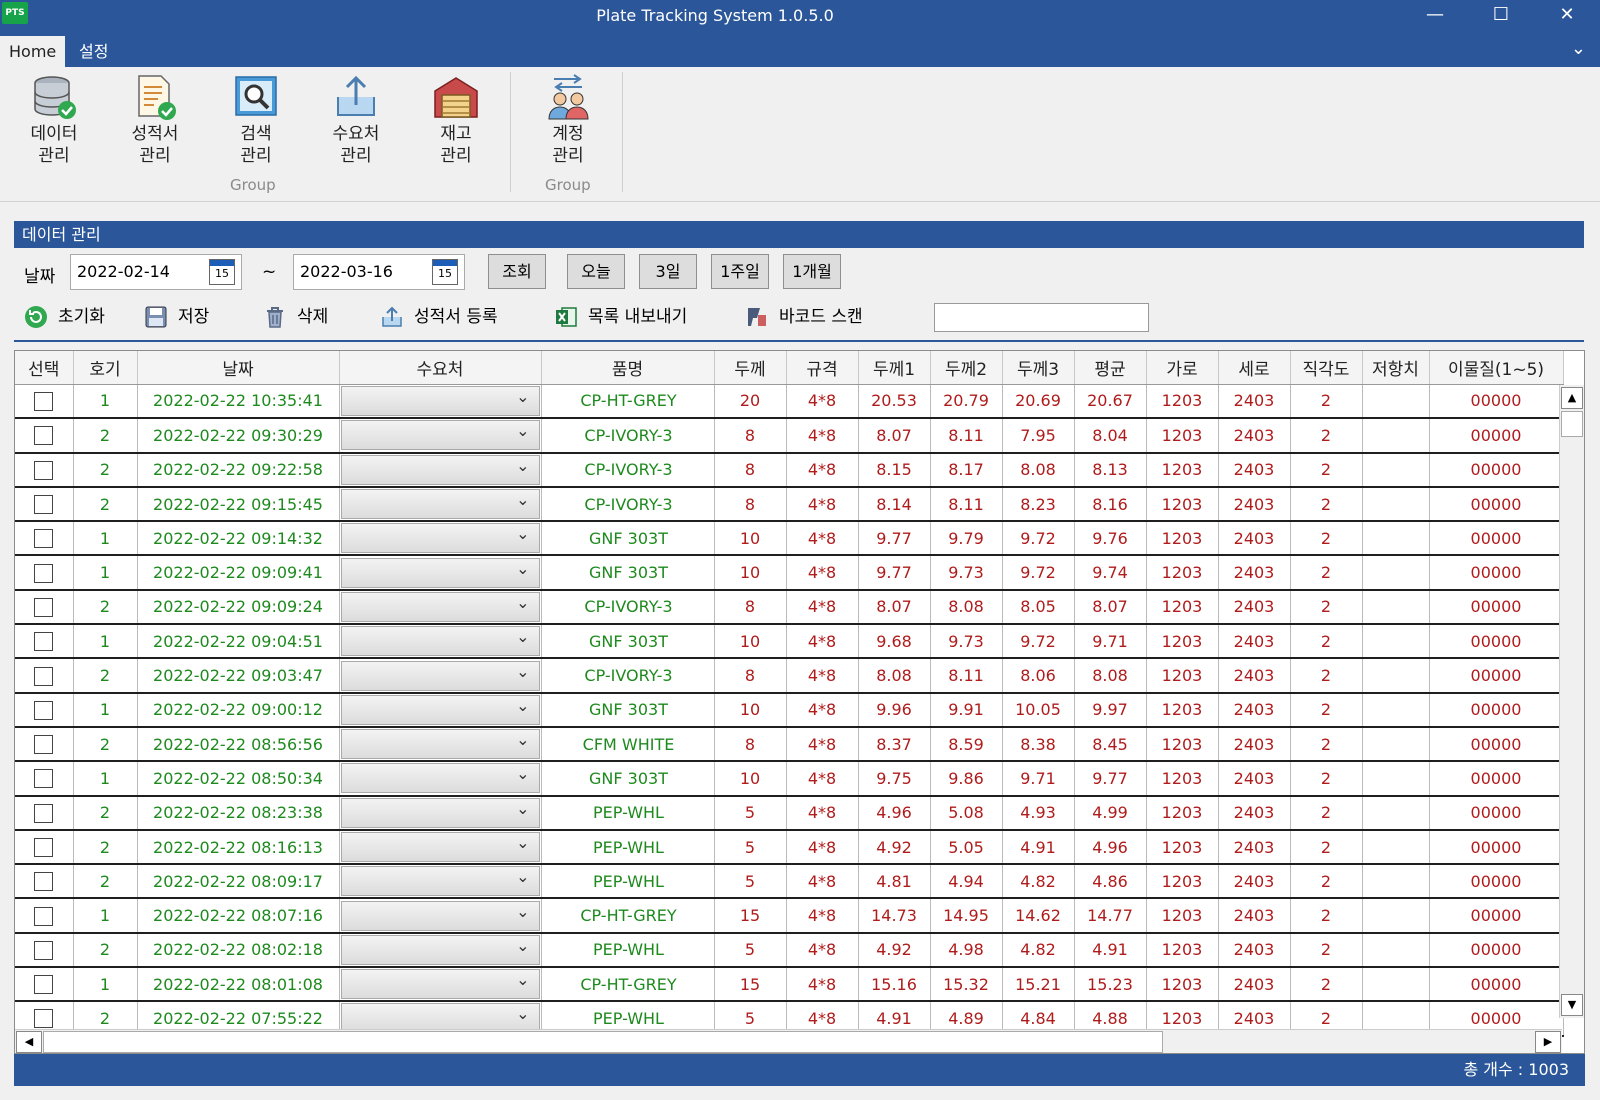 This screenshot has height=1100, width=1600. I want to click on date-from-field: 2022-02-14 15, so click(156, 272).